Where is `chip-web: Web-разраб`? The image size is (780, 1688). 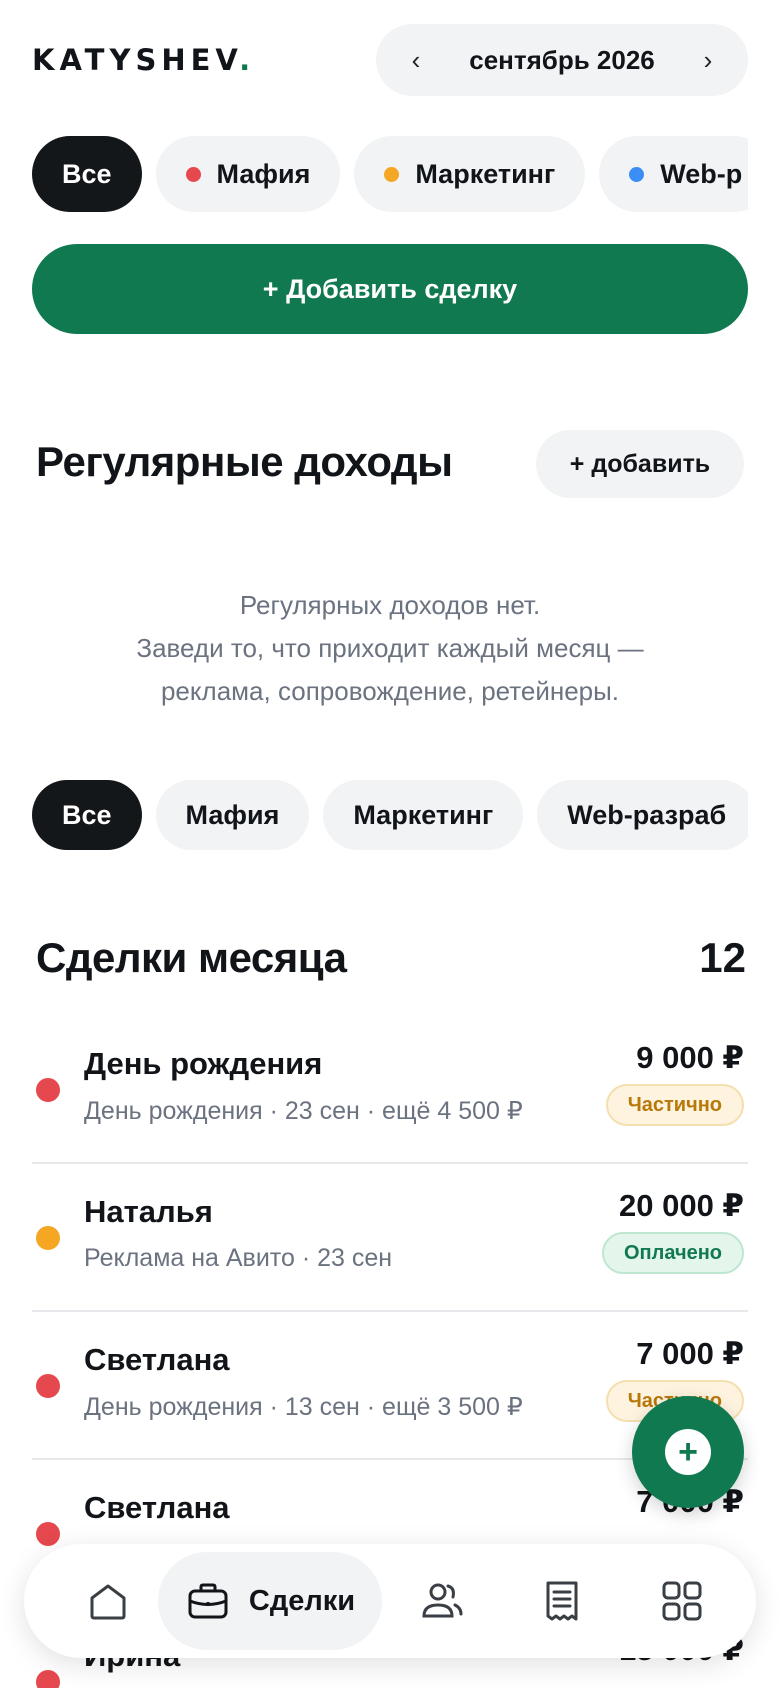
chip-web: Web-разраб is located at coordinates (642, 815).